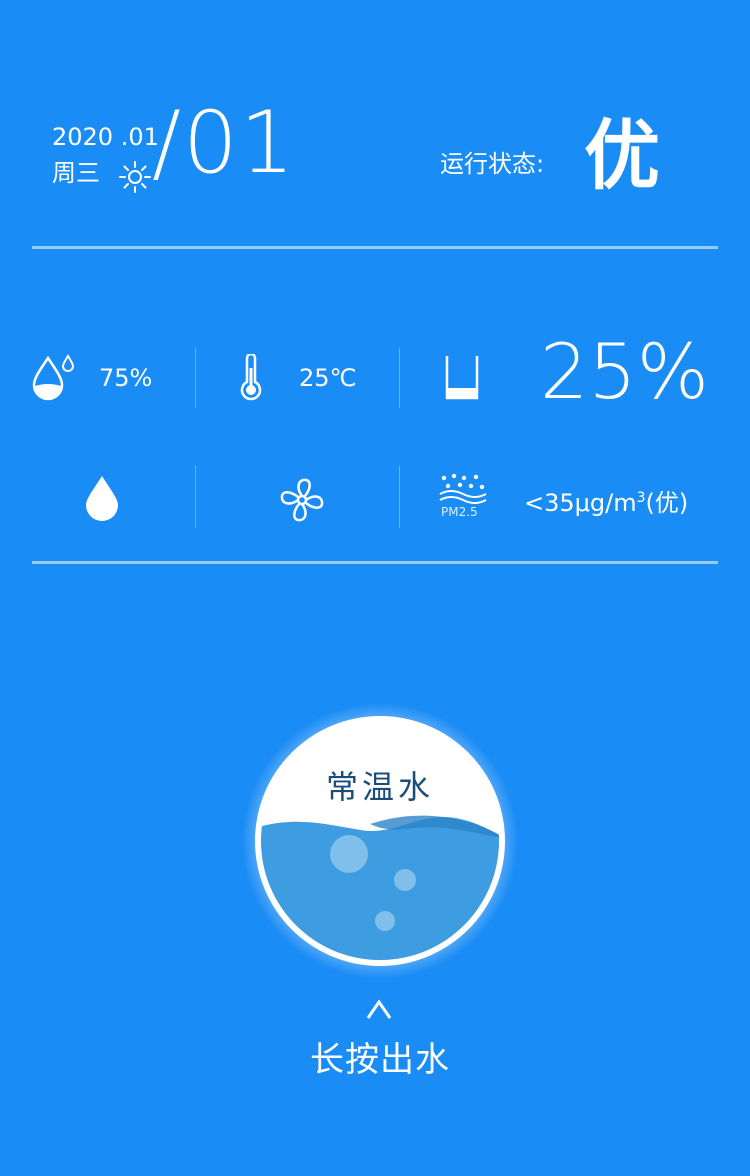  Describe the element at coordinates (380, 1060) in the screenshot. I see `long-press-hint: 长按出水` at that location.